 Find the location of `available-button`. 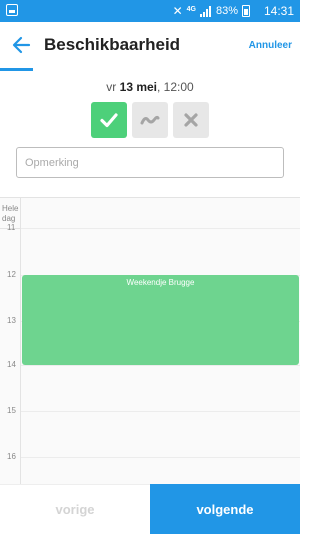

available-button is located at coordinates (109, 120).